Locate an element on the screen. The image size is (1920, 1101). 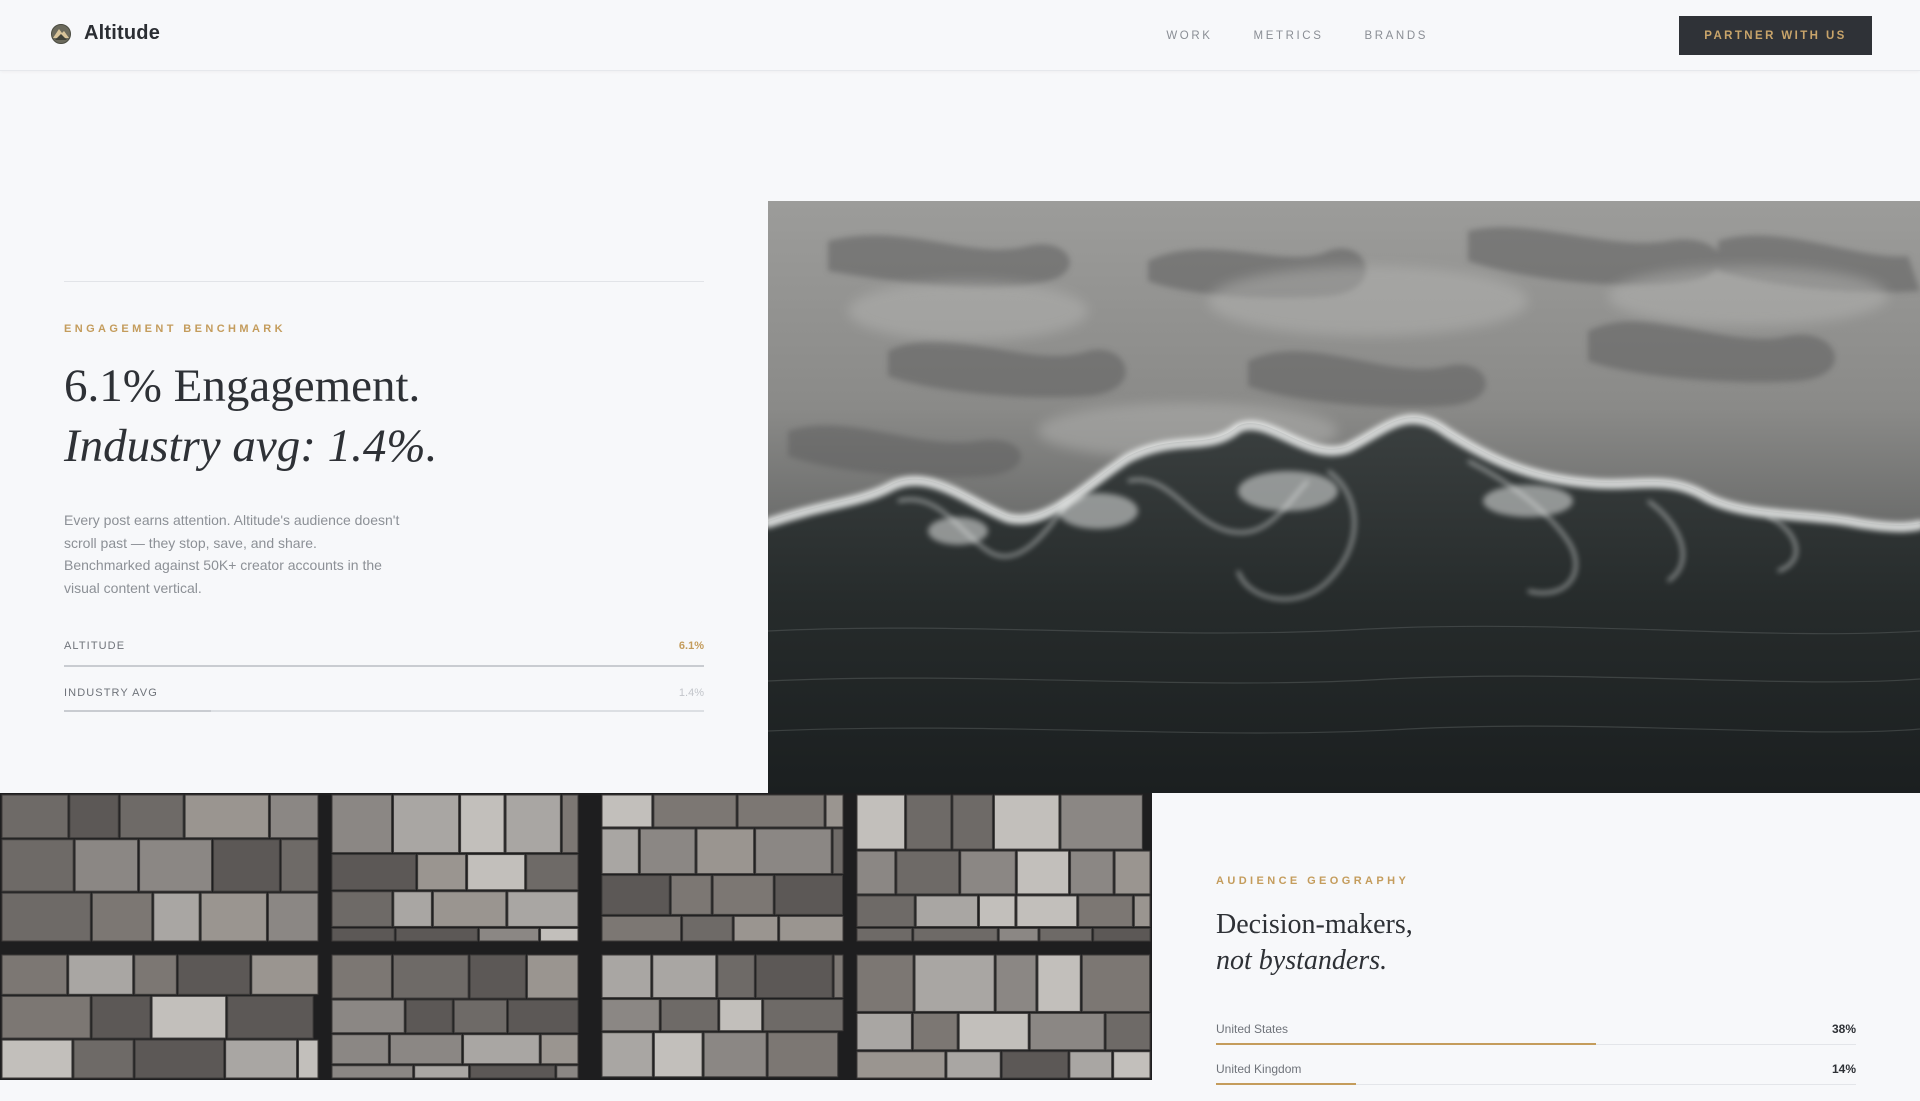
nav-link-work: WORK is located at coordinates (1189, 36).